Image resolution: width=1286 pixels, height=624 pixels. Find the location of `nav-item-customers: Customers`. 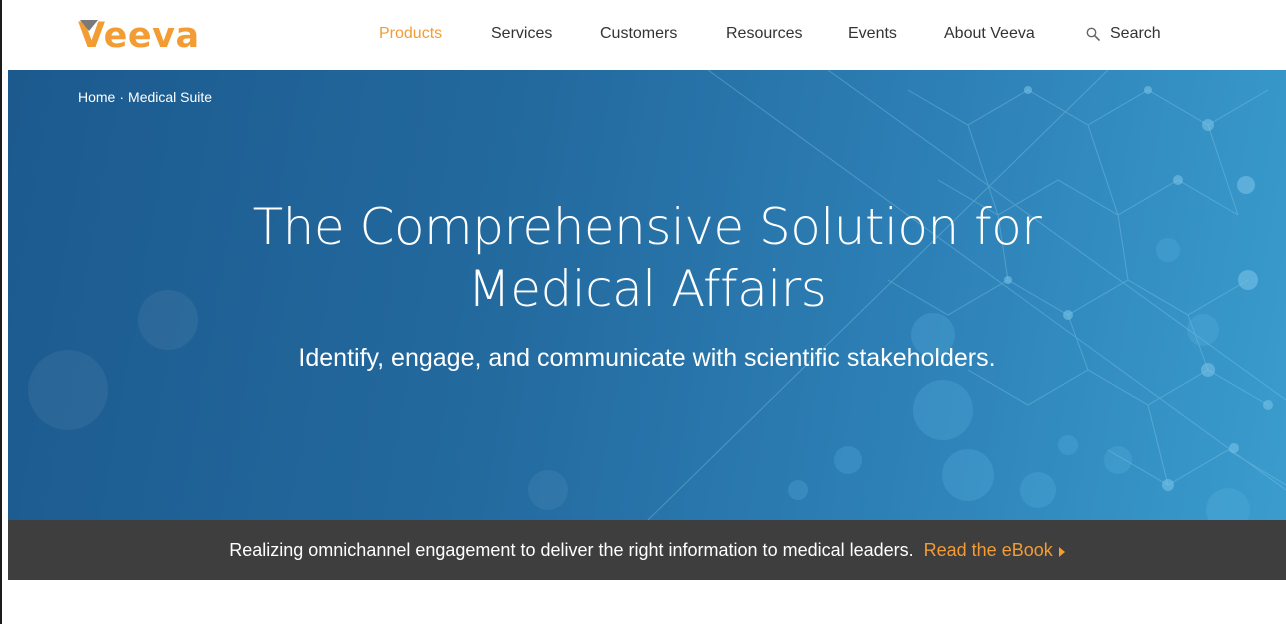

nav-item-customers: Customers is located at coordinates (638, 34).